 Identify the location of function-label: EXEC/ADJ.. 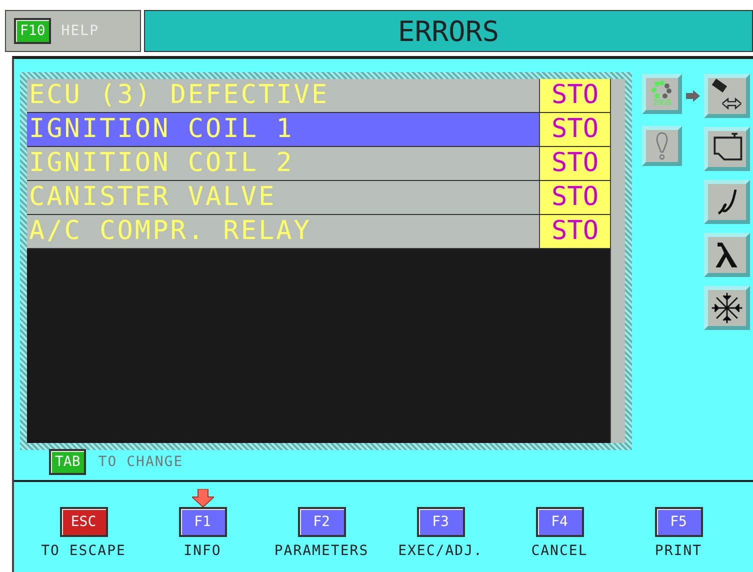
(440, 551).